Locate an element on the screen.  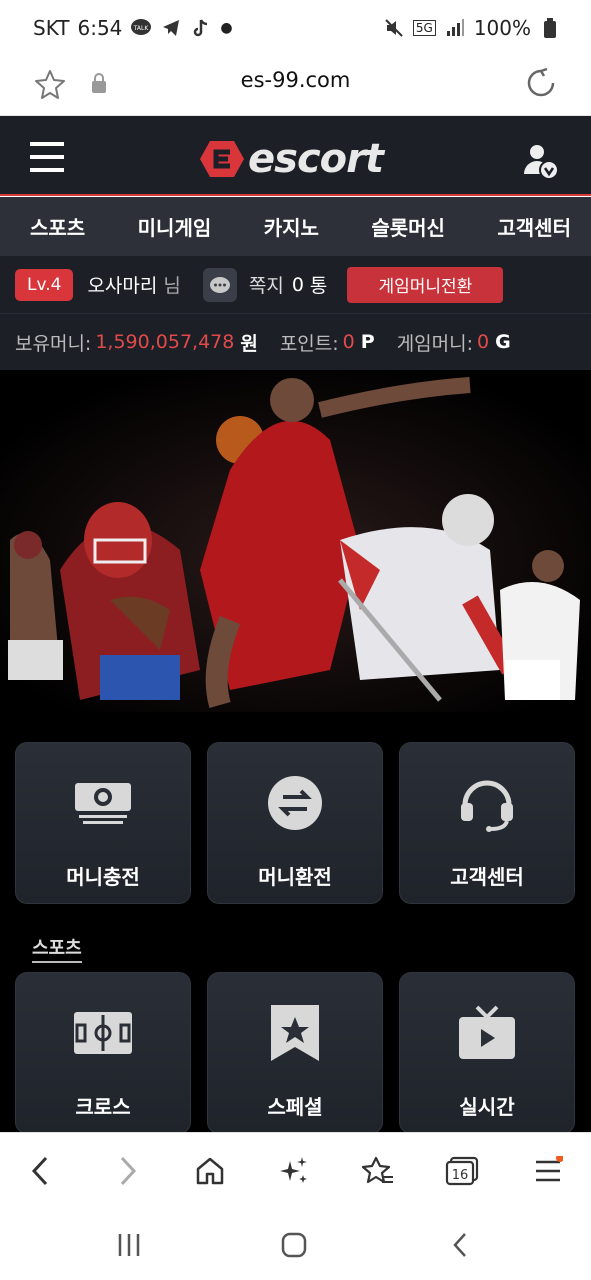
messages-unit: 통 is located at coordinates (318, 286).